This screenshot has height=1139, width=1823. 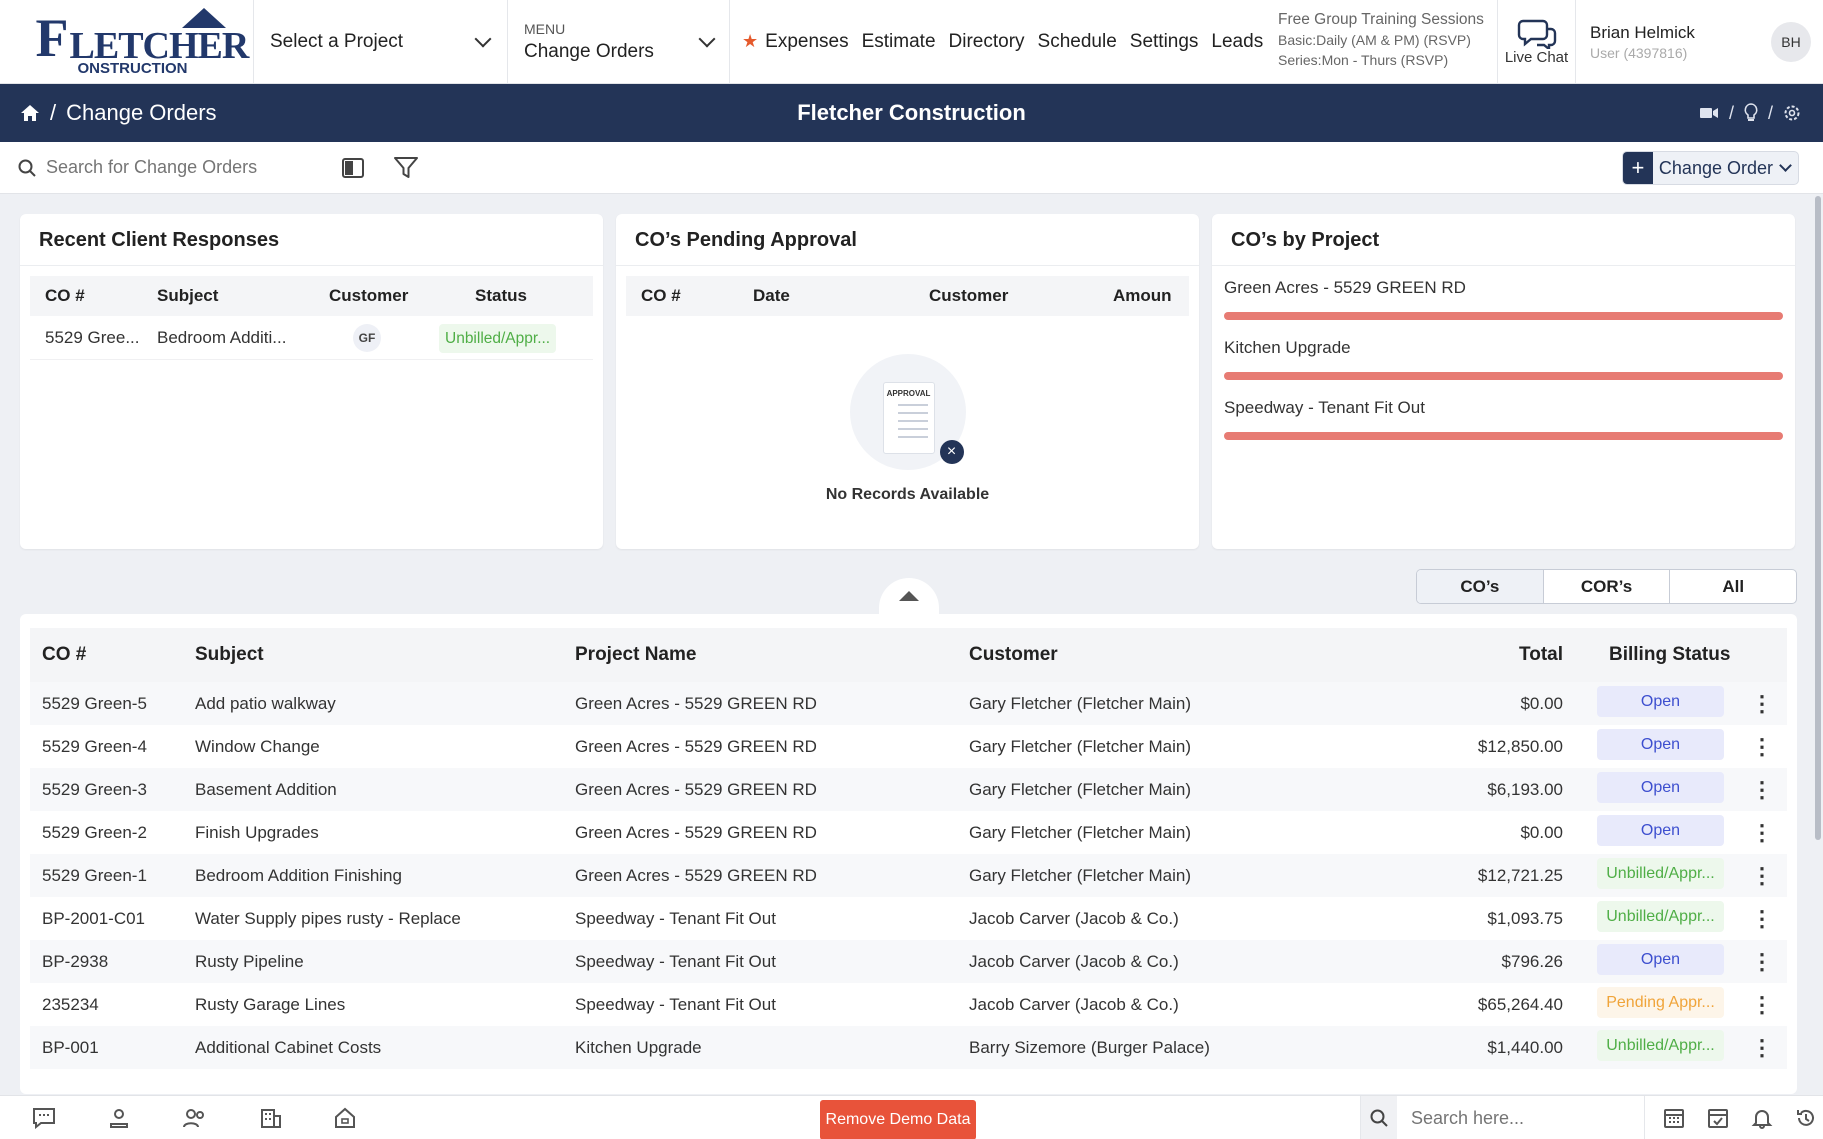 I want to click on filter-icon, so click(x=406, y=167).